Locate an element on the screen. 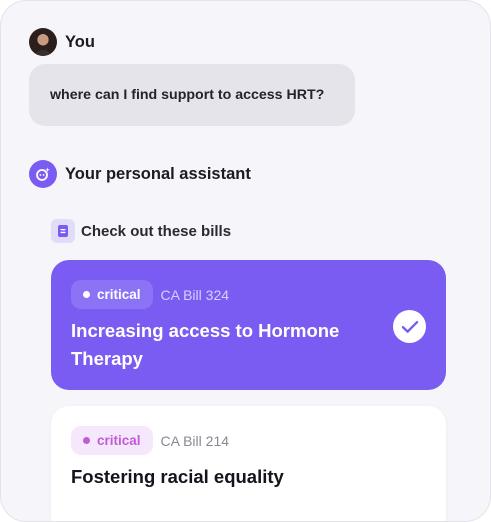 The width and height of the screenshot is (491, 522). section-label-text: Check out these bills is located at coordinates (156, 231).